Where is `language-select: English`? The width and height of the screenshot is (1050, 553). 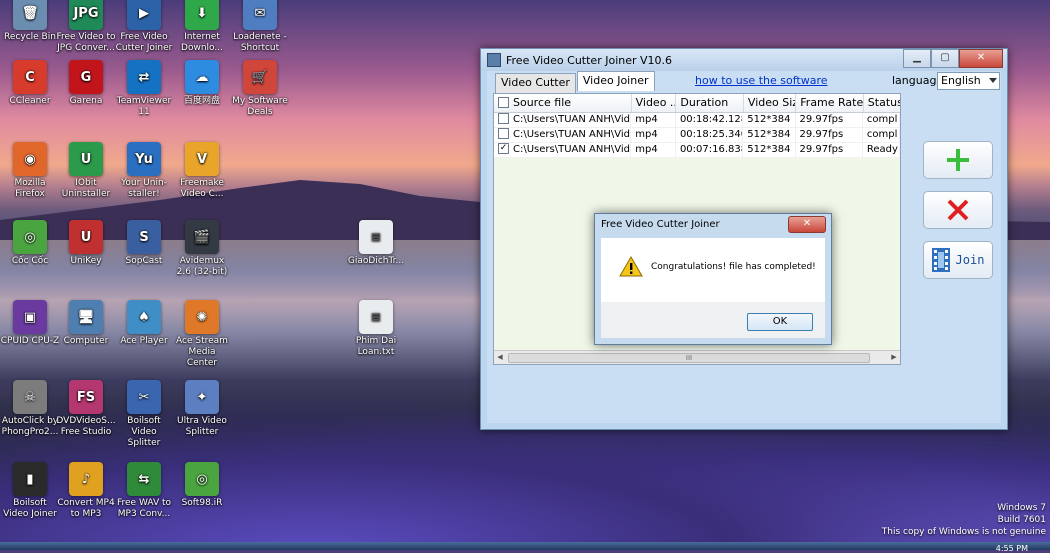
language-select: English is located at coordinates (968, 81).